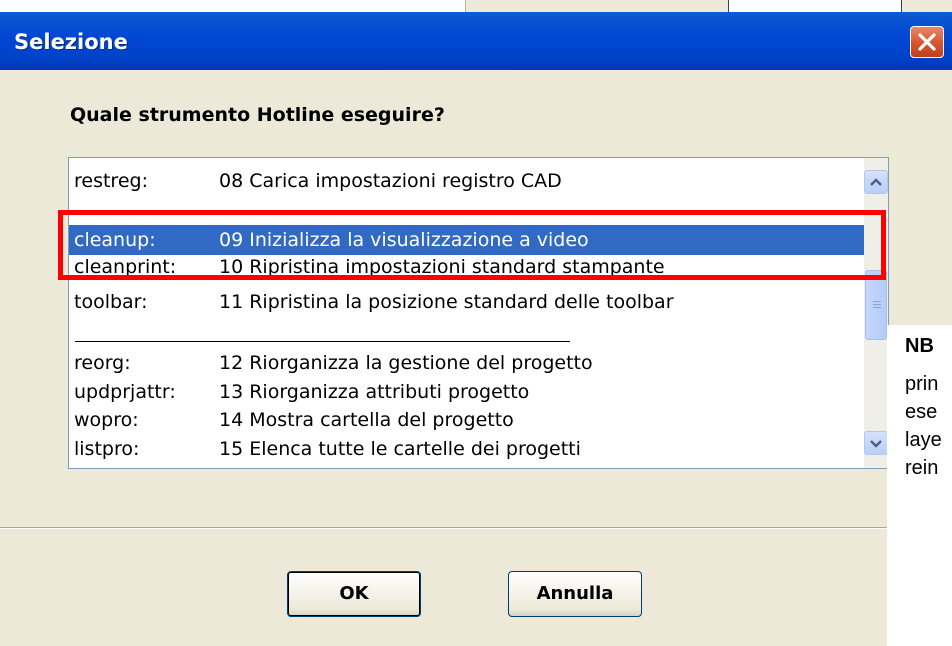 The height and width of the screenshot is (646, 952). What do you see at coordinates (923, 440) in the screenshot?
I see `side-note-line: laye` at bounding box center [923, 440].